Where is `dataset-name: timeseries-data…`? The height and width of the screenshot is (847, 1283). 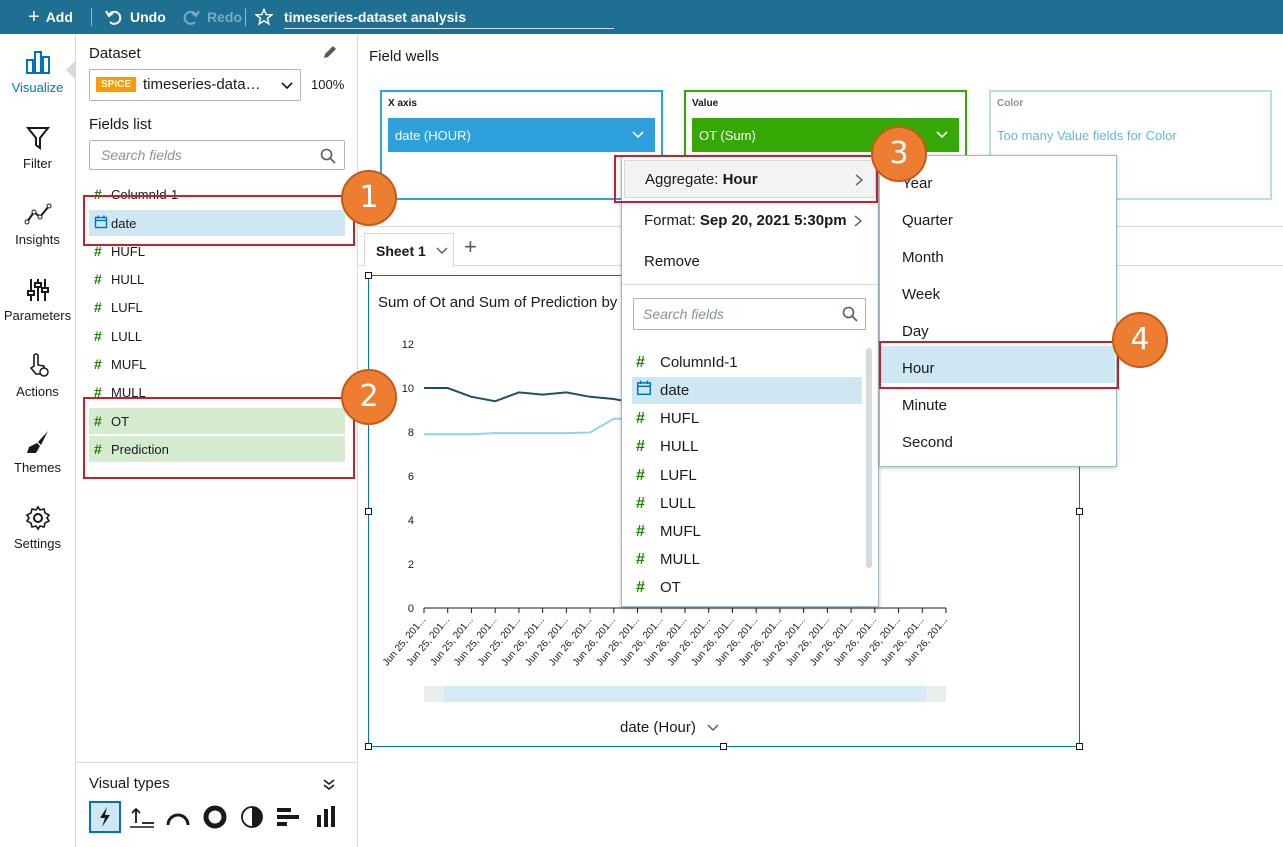 dataset-name: timeseries-data… is located at coordinates (202, 84).